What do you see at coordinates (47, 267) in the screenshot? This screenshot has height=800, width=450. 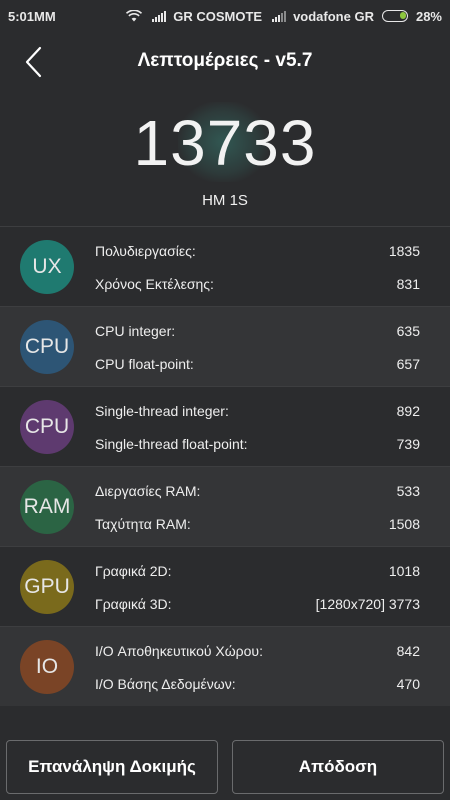 I see `ux-icon: UX` at bounding box center [47, 267].